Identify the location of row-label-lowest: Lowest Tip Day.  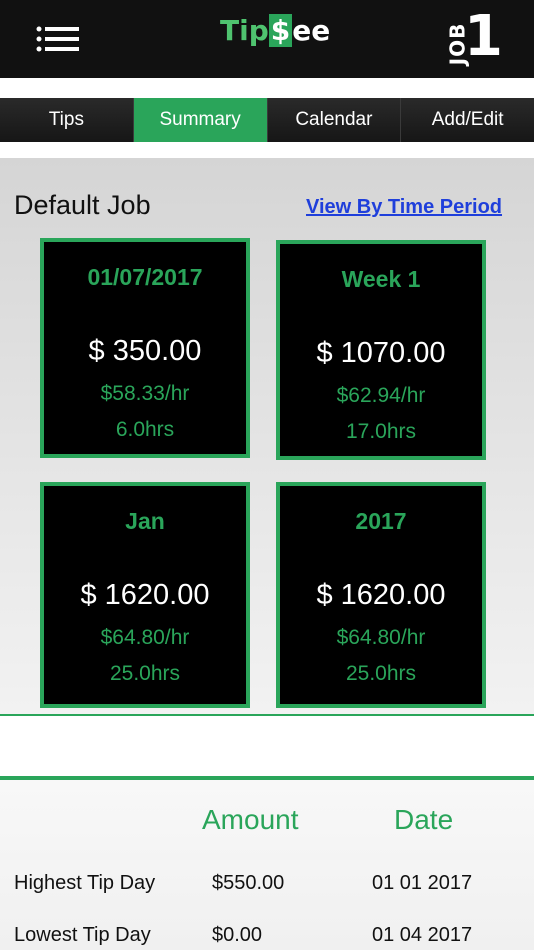
(82, 935).